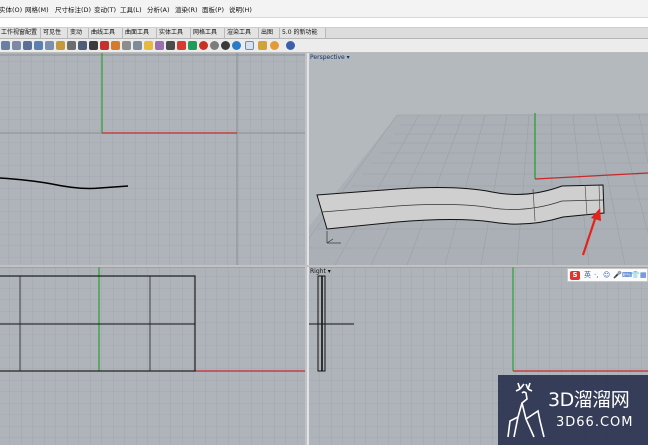  Describe the element at coordinates (159, 45) in the screenshot. I see `named-view-icon` at that location.